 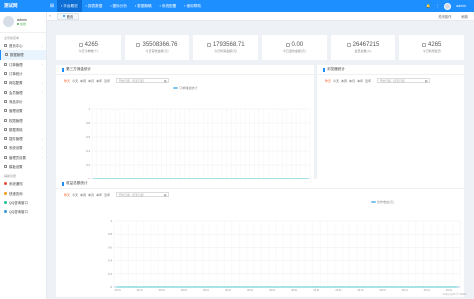 What do you see at coordinates (52, 6) in the screenshot?
I see `grid-icon: ⊞` at bounding box center [52, 6].